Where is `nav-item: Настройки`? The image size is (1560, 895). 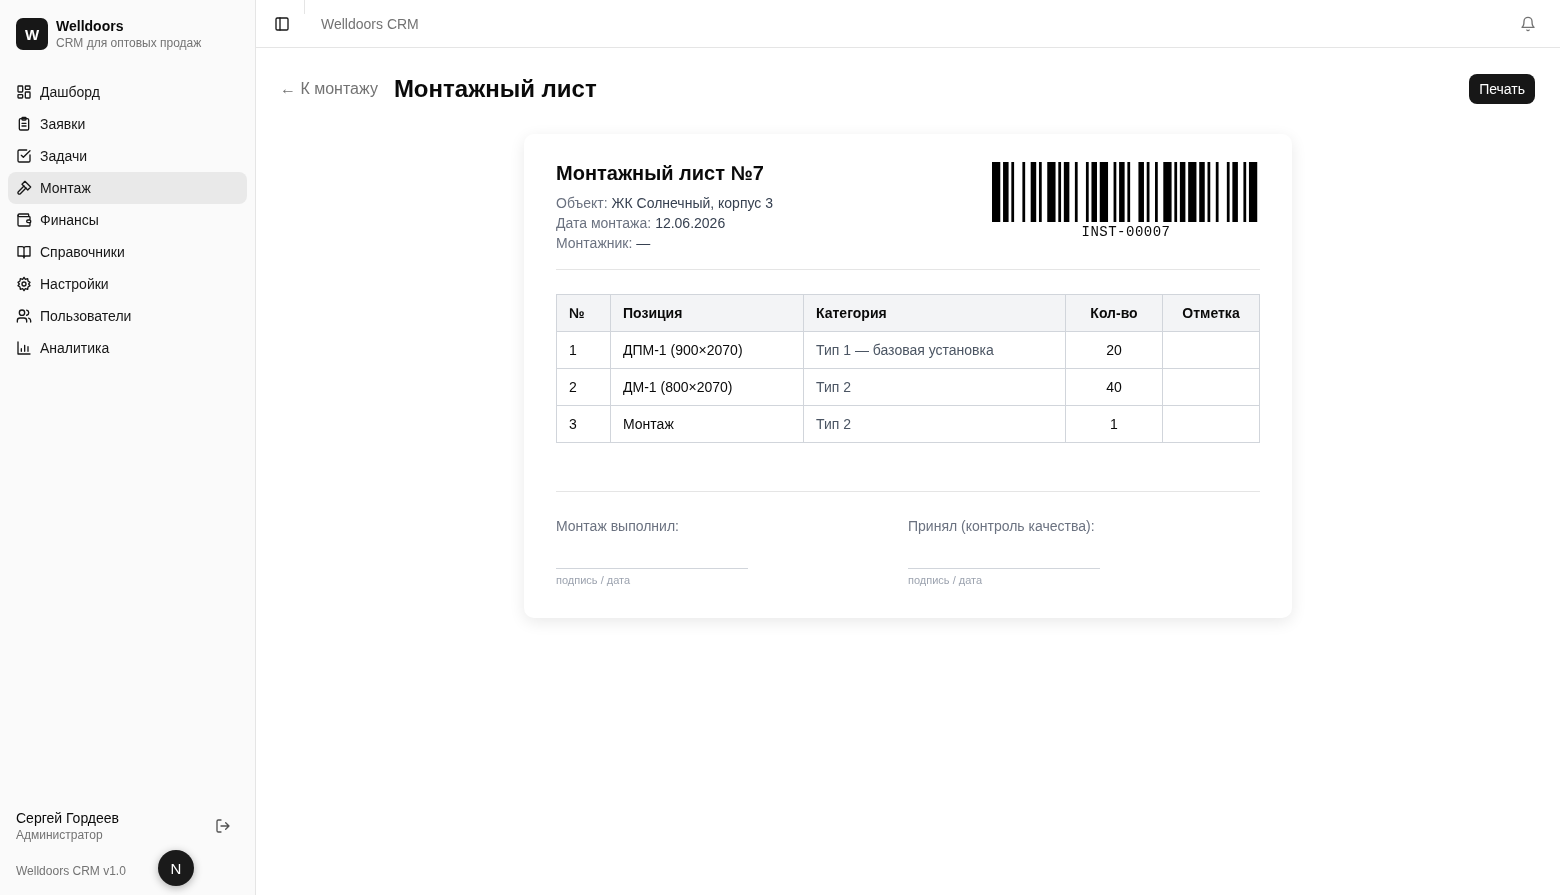 nav-item: Настройки is located at coordinates (127, 284).